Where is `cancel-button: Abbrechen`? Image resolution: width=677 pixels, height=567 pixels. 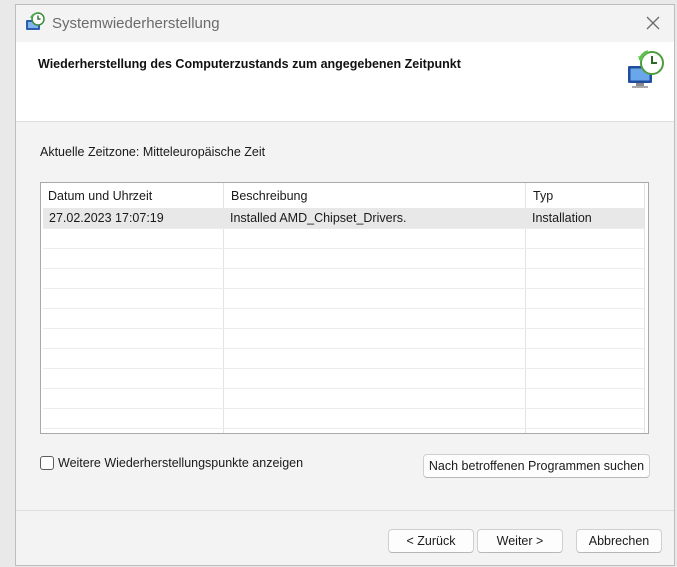 cancel-button: Abbrechen is located at coordinates (619, 541).